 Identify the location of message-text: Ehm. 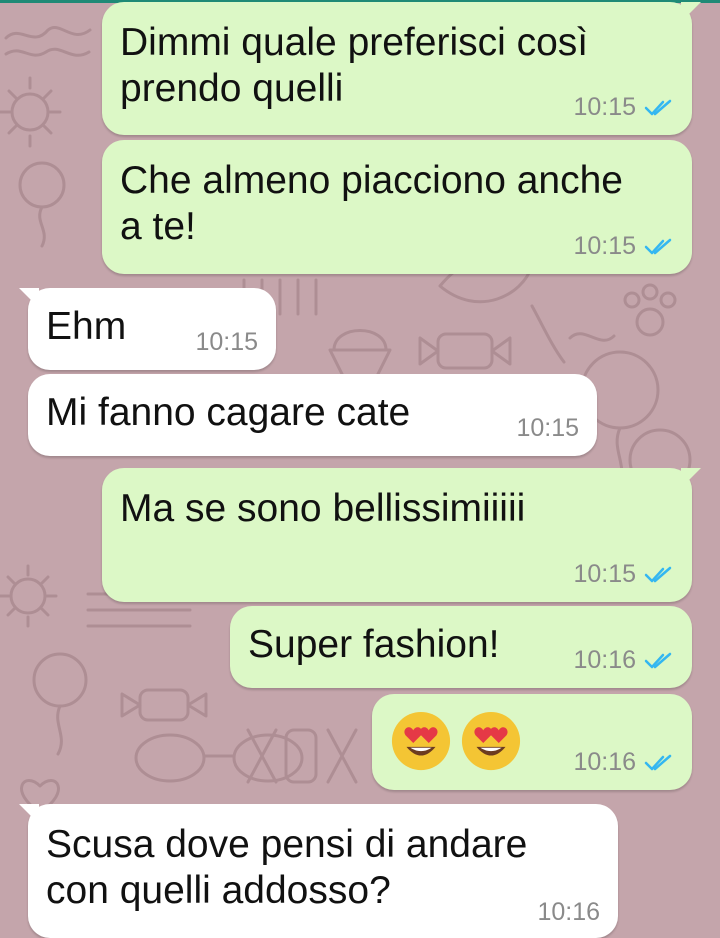
(86, 326).